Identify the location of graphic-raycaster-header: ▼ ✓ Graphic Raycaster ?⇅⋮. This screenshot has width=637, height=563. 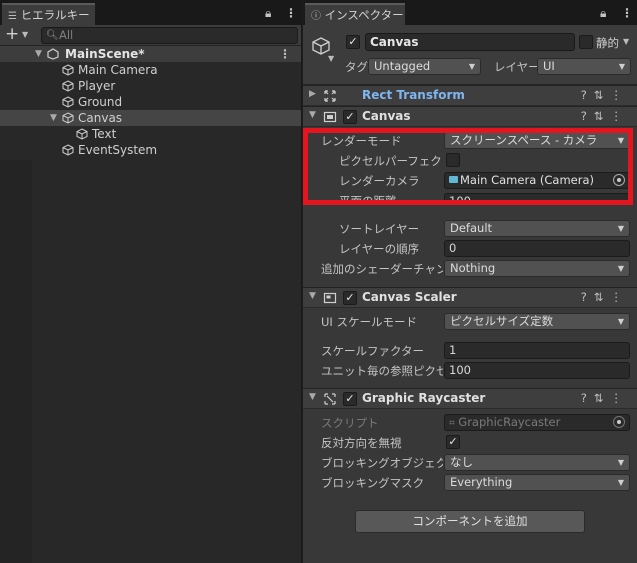
(470, 398).